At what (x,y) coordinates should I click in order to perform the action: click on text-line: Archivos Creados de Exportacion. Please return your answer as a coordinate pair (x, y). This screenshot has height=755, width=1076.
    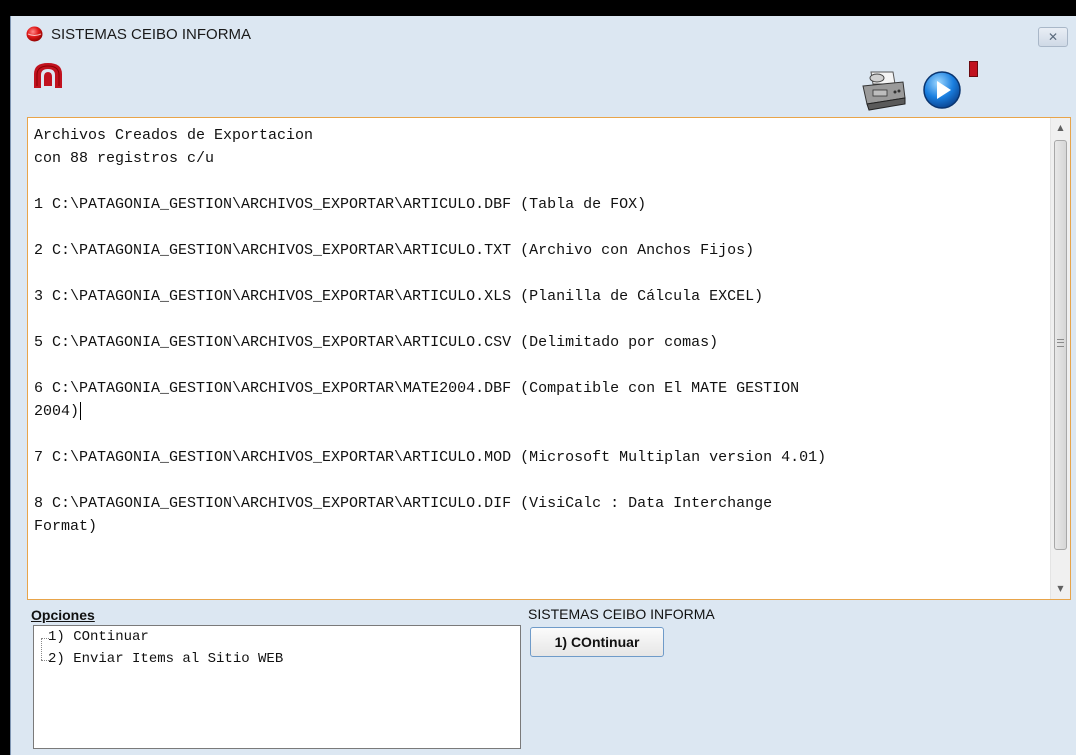
    Looking at the image, I should click on (174, 135).